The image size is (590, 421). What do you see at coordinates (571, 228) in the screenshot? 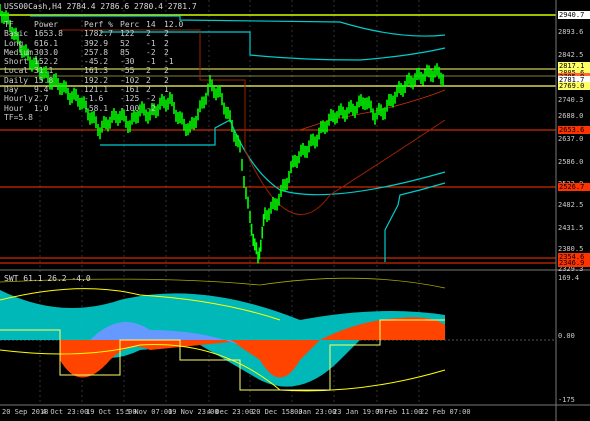
I see `price-label: 2431.5` at bounding box center [571, 228].